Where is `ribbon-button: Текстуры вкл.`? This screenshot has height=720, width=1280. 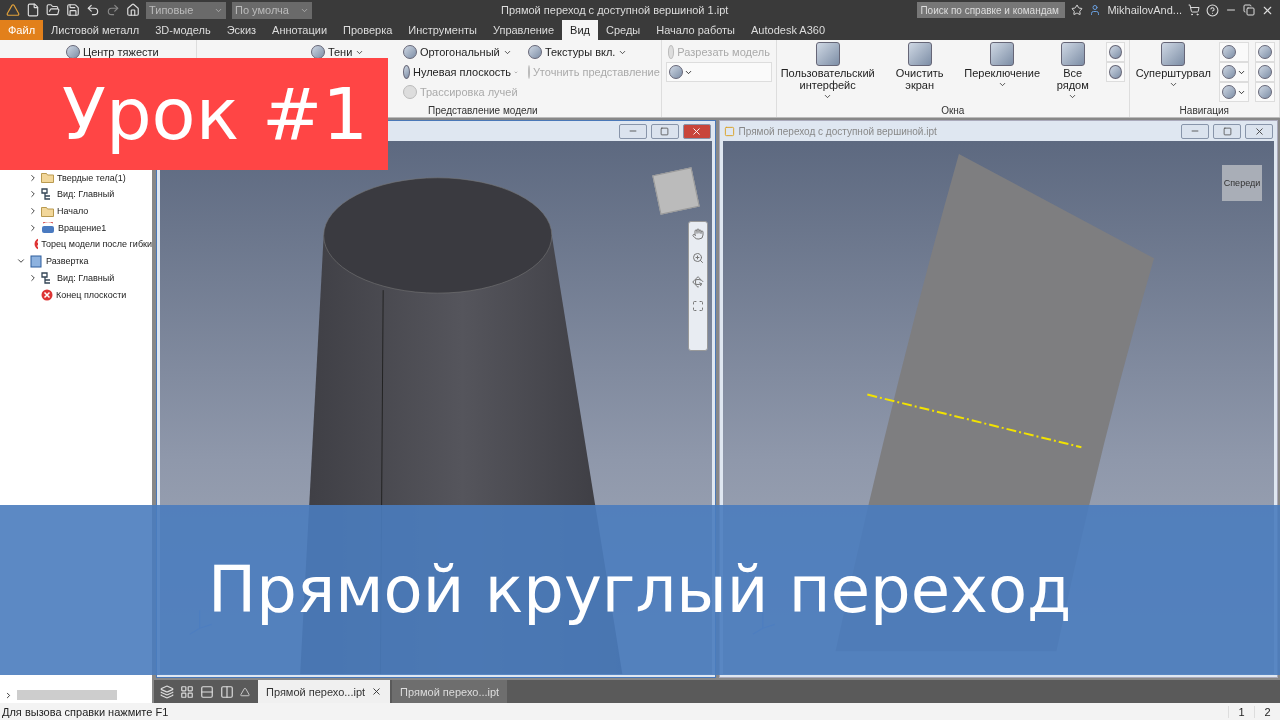
ribbon-button: Текстуры вкл. is located at coordinates (591, 52).